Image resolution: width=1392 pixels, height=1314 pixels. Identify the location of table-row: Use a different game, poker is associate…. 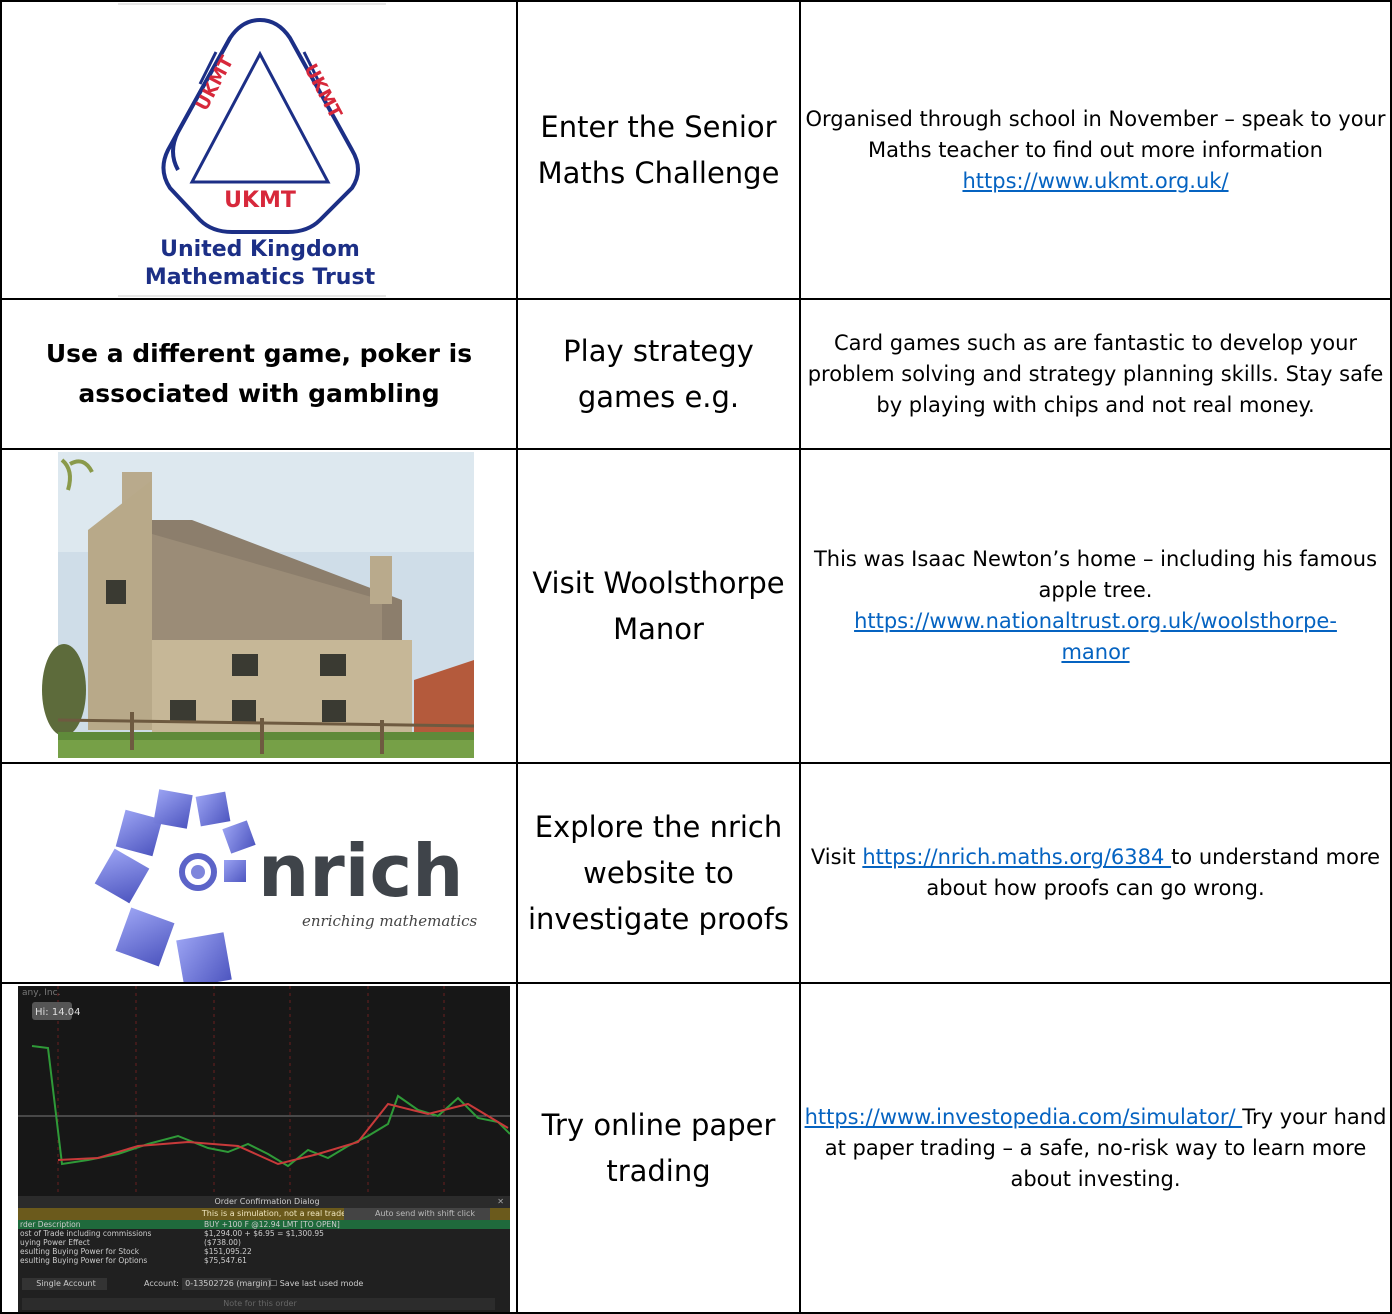
(696, 374).